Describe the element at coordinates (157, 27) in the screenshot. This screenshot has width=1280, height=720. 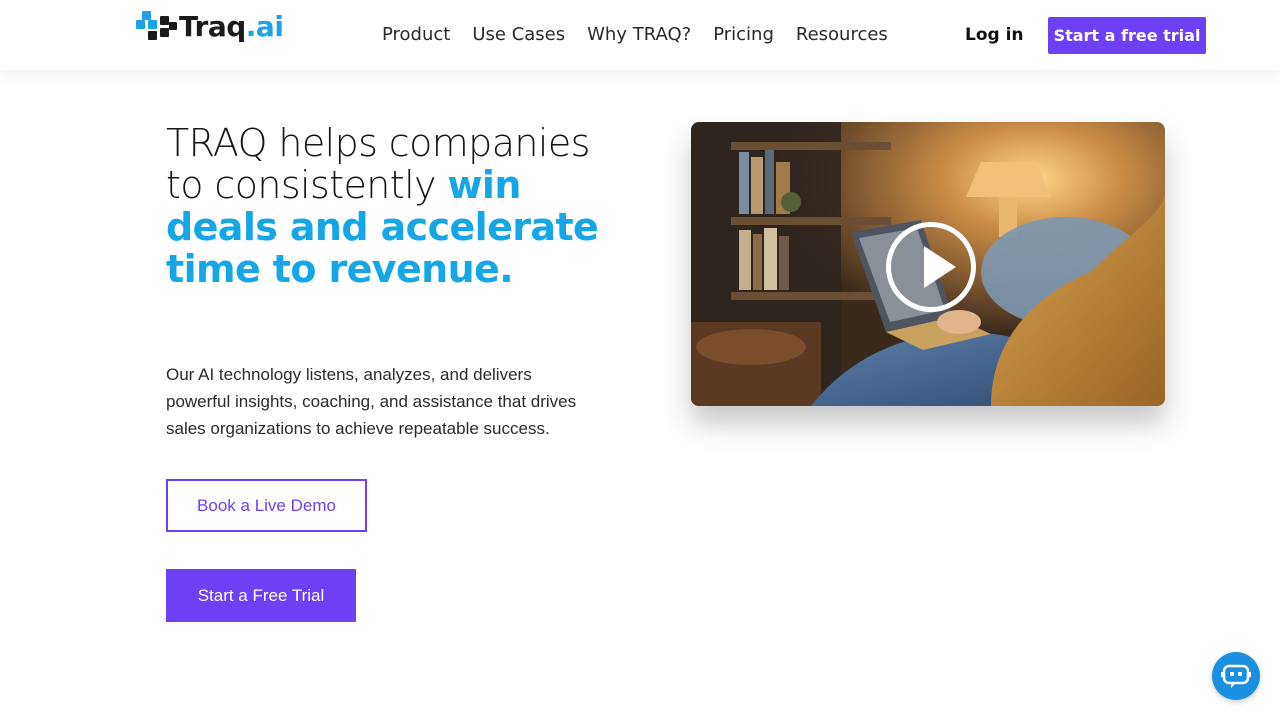
I see `logo-mark-icon` at that location.